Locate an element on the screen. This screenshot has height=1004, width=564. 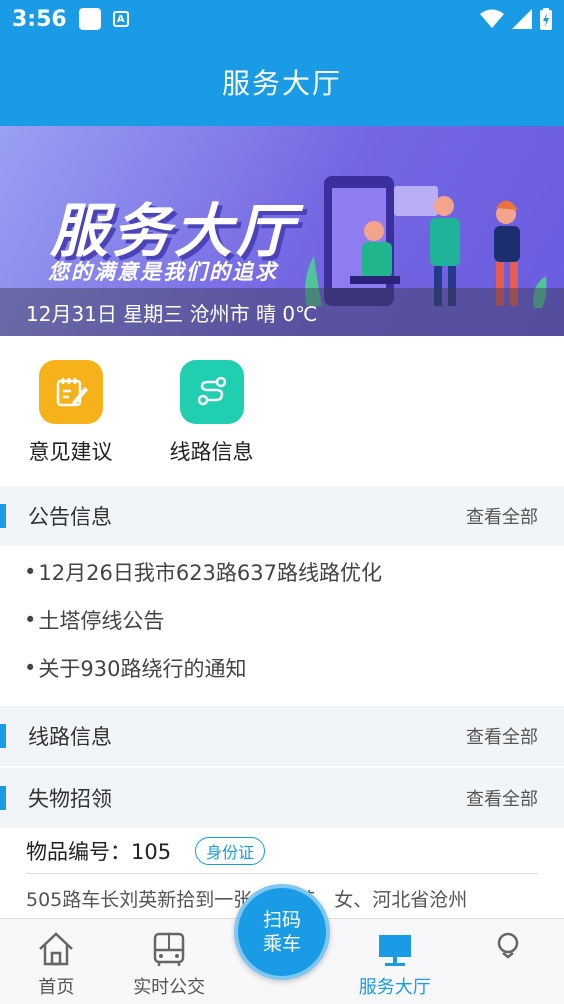
scan-button-line2: 乘车 is located at coordinates (281, 944).